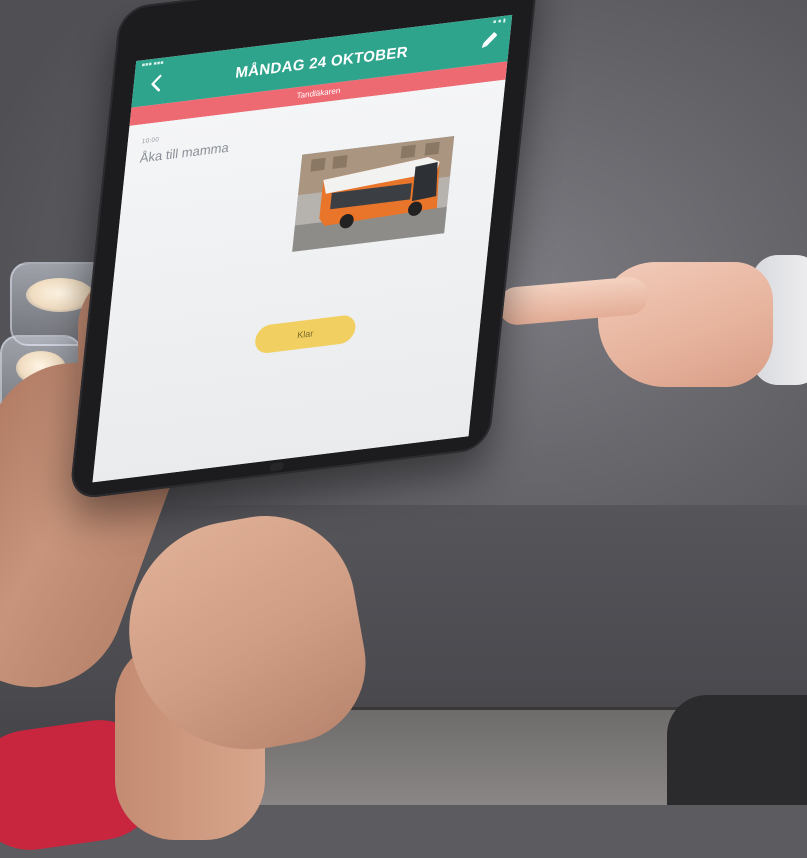 The image size is (807, 858). Describe the element at coordinates (737, 750) in the screenshot. I see `dark-shadow` at that location.